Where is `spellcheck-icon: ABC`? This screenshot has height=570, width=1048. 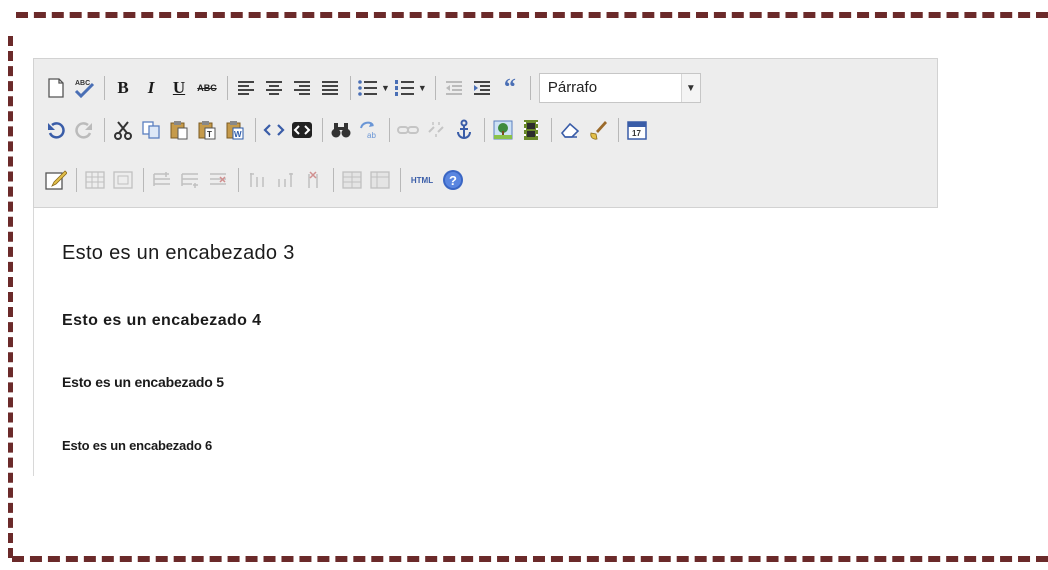
spellcheck-icon: ABC is located at coordinates (84, 89).